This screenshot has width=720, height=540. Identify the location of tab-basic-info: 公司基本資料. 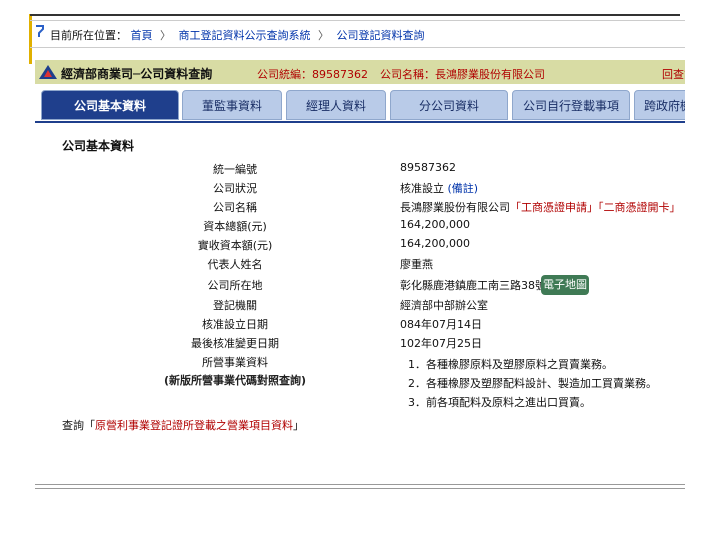
(110, 105).